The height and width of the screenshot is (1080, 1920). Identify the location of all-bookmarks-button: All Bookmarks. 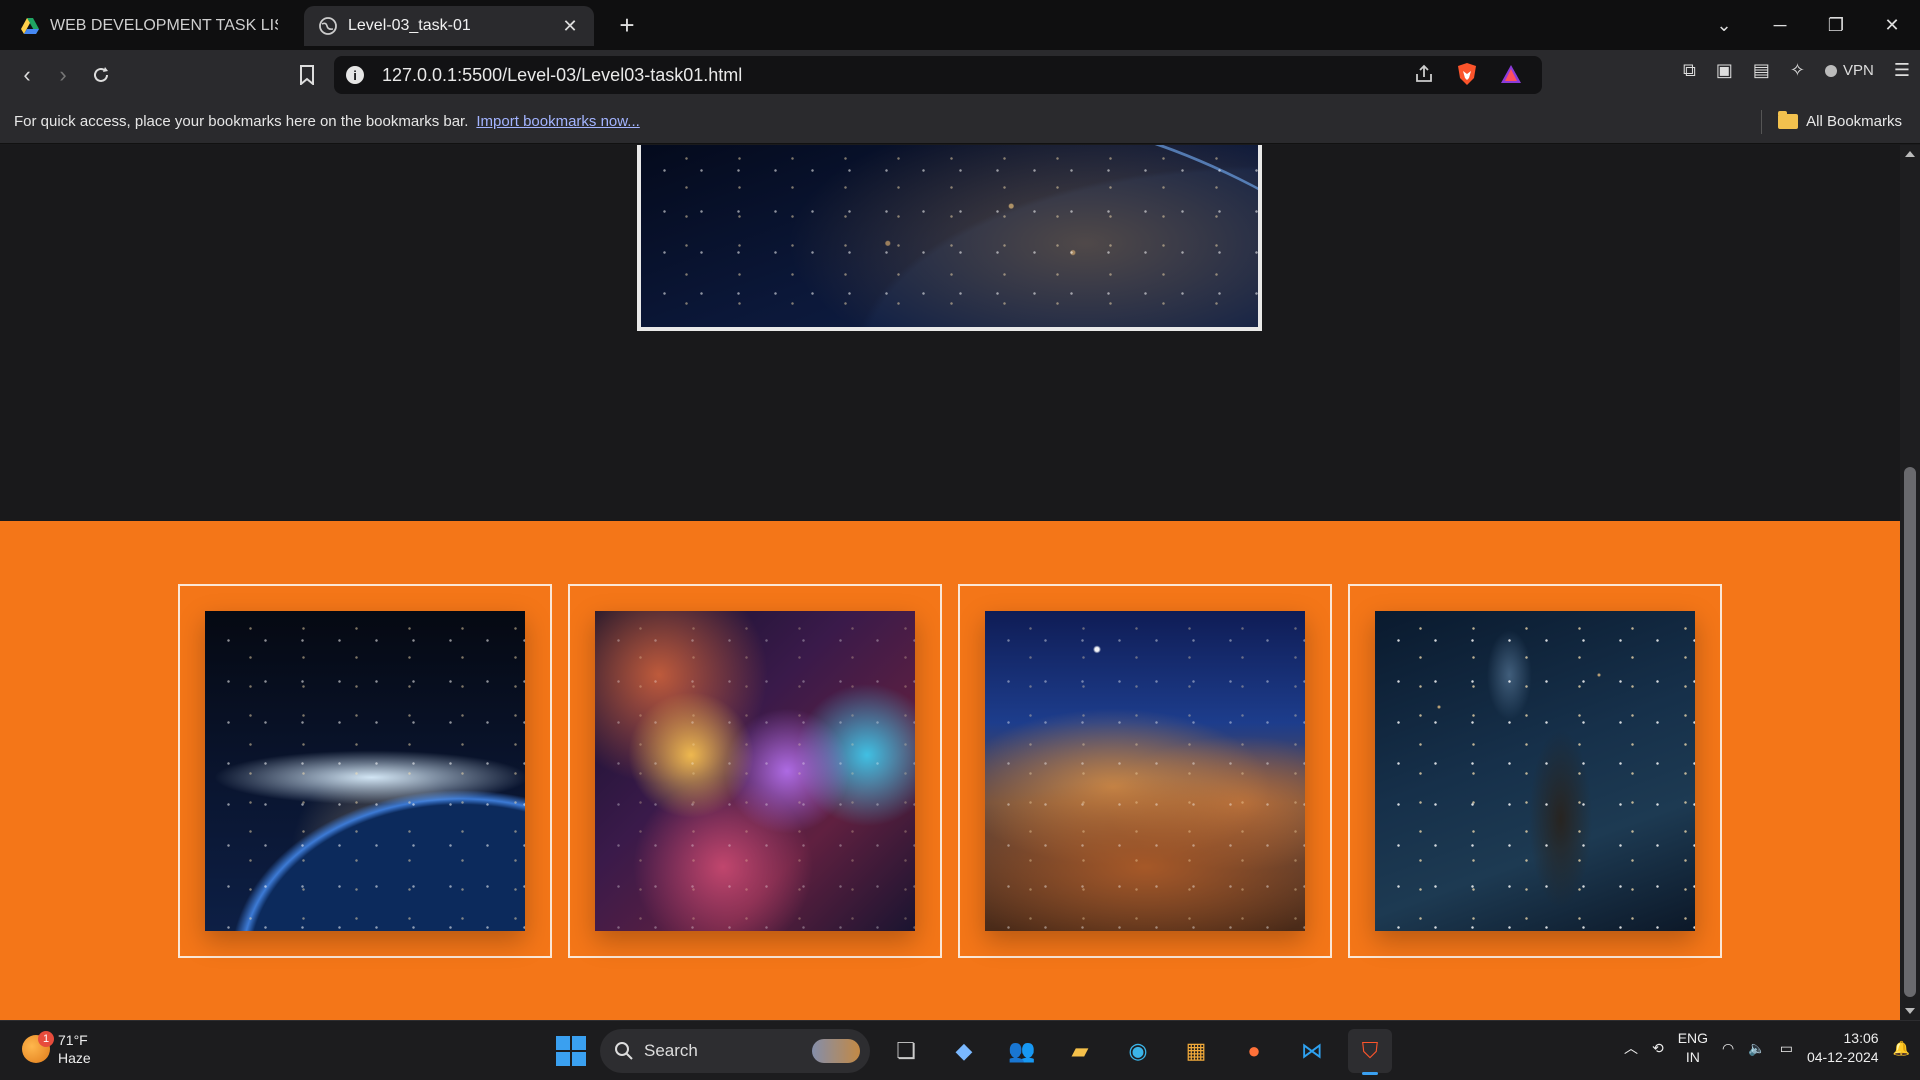
(1840, 120).